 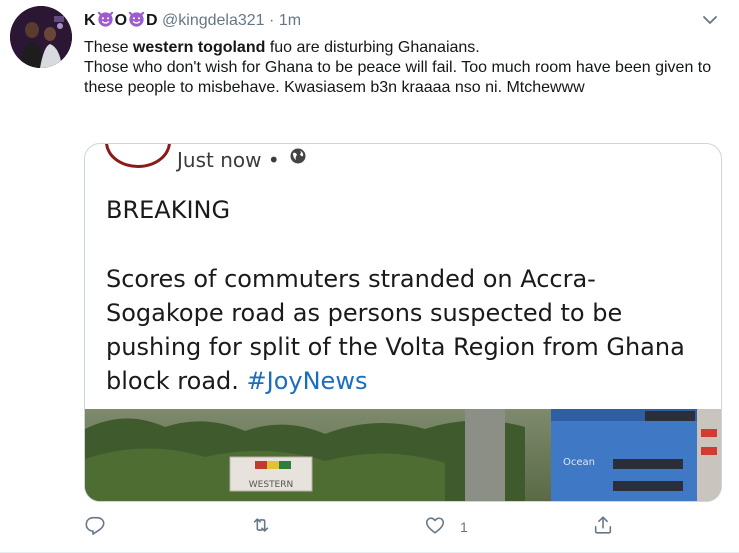 I want to click on author-name-part: K, so click(x=90, y=20).